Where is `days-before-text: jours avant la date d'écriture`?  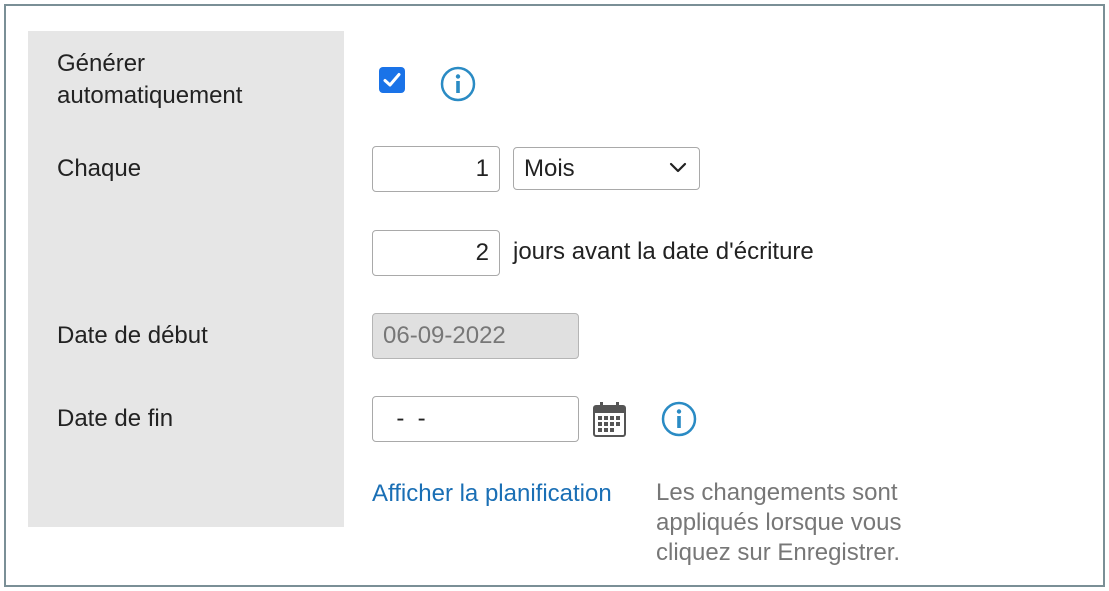 days-before-text: jours avant la date d'écriture is located at coordinates (663, 251).